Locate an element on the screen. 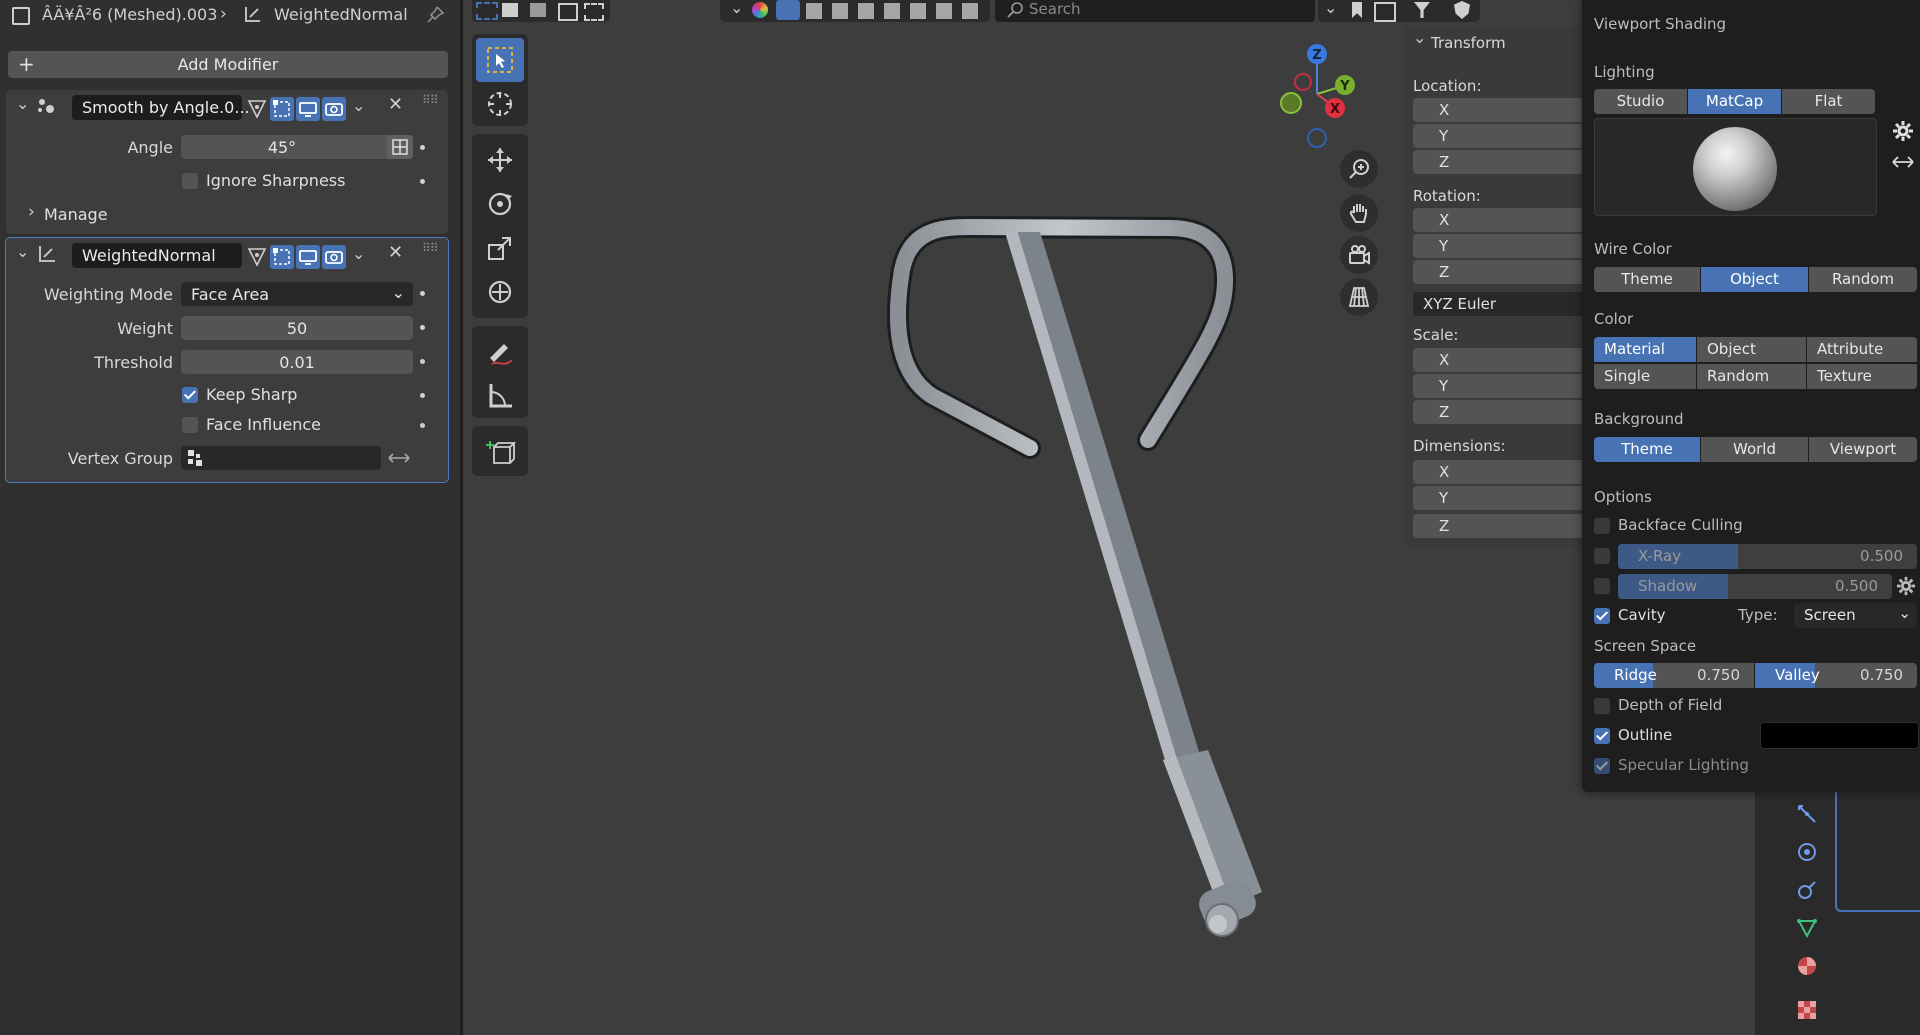 This screenshot has width=1920, height=1035. color-palette-icon is located at coordinates (760, 10).